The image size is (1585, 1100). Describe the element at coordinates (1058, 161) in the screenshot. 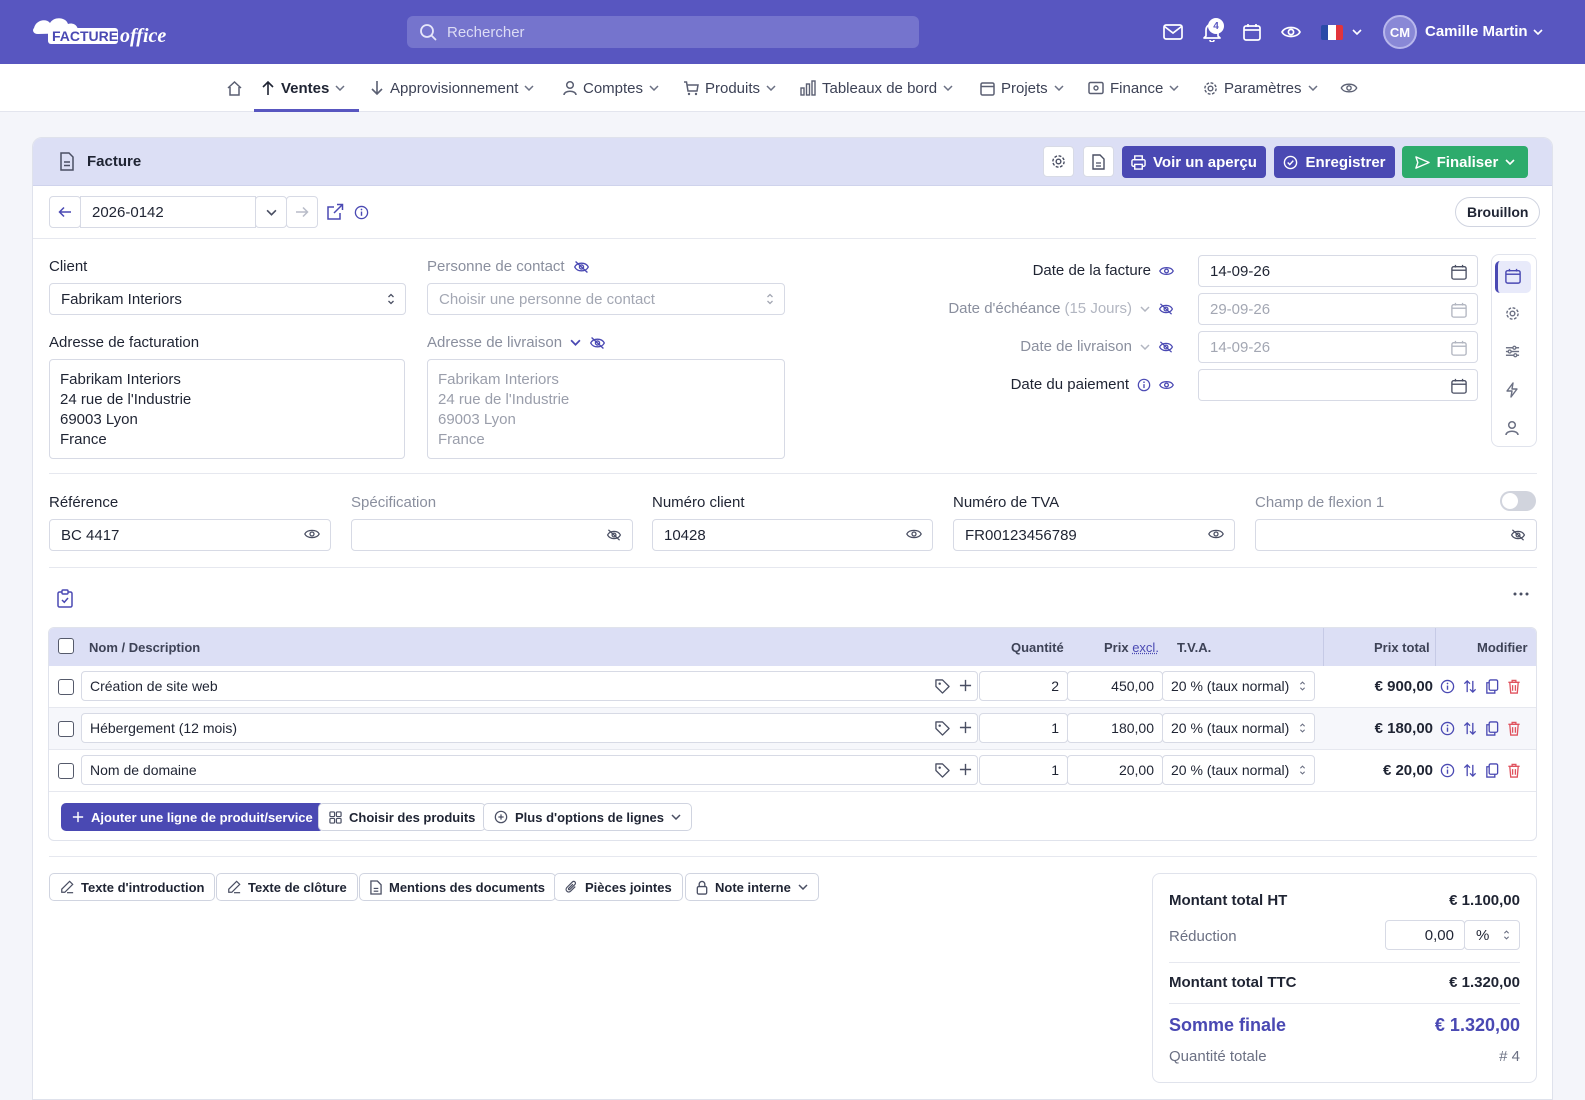

I see `settings-button` at that location.